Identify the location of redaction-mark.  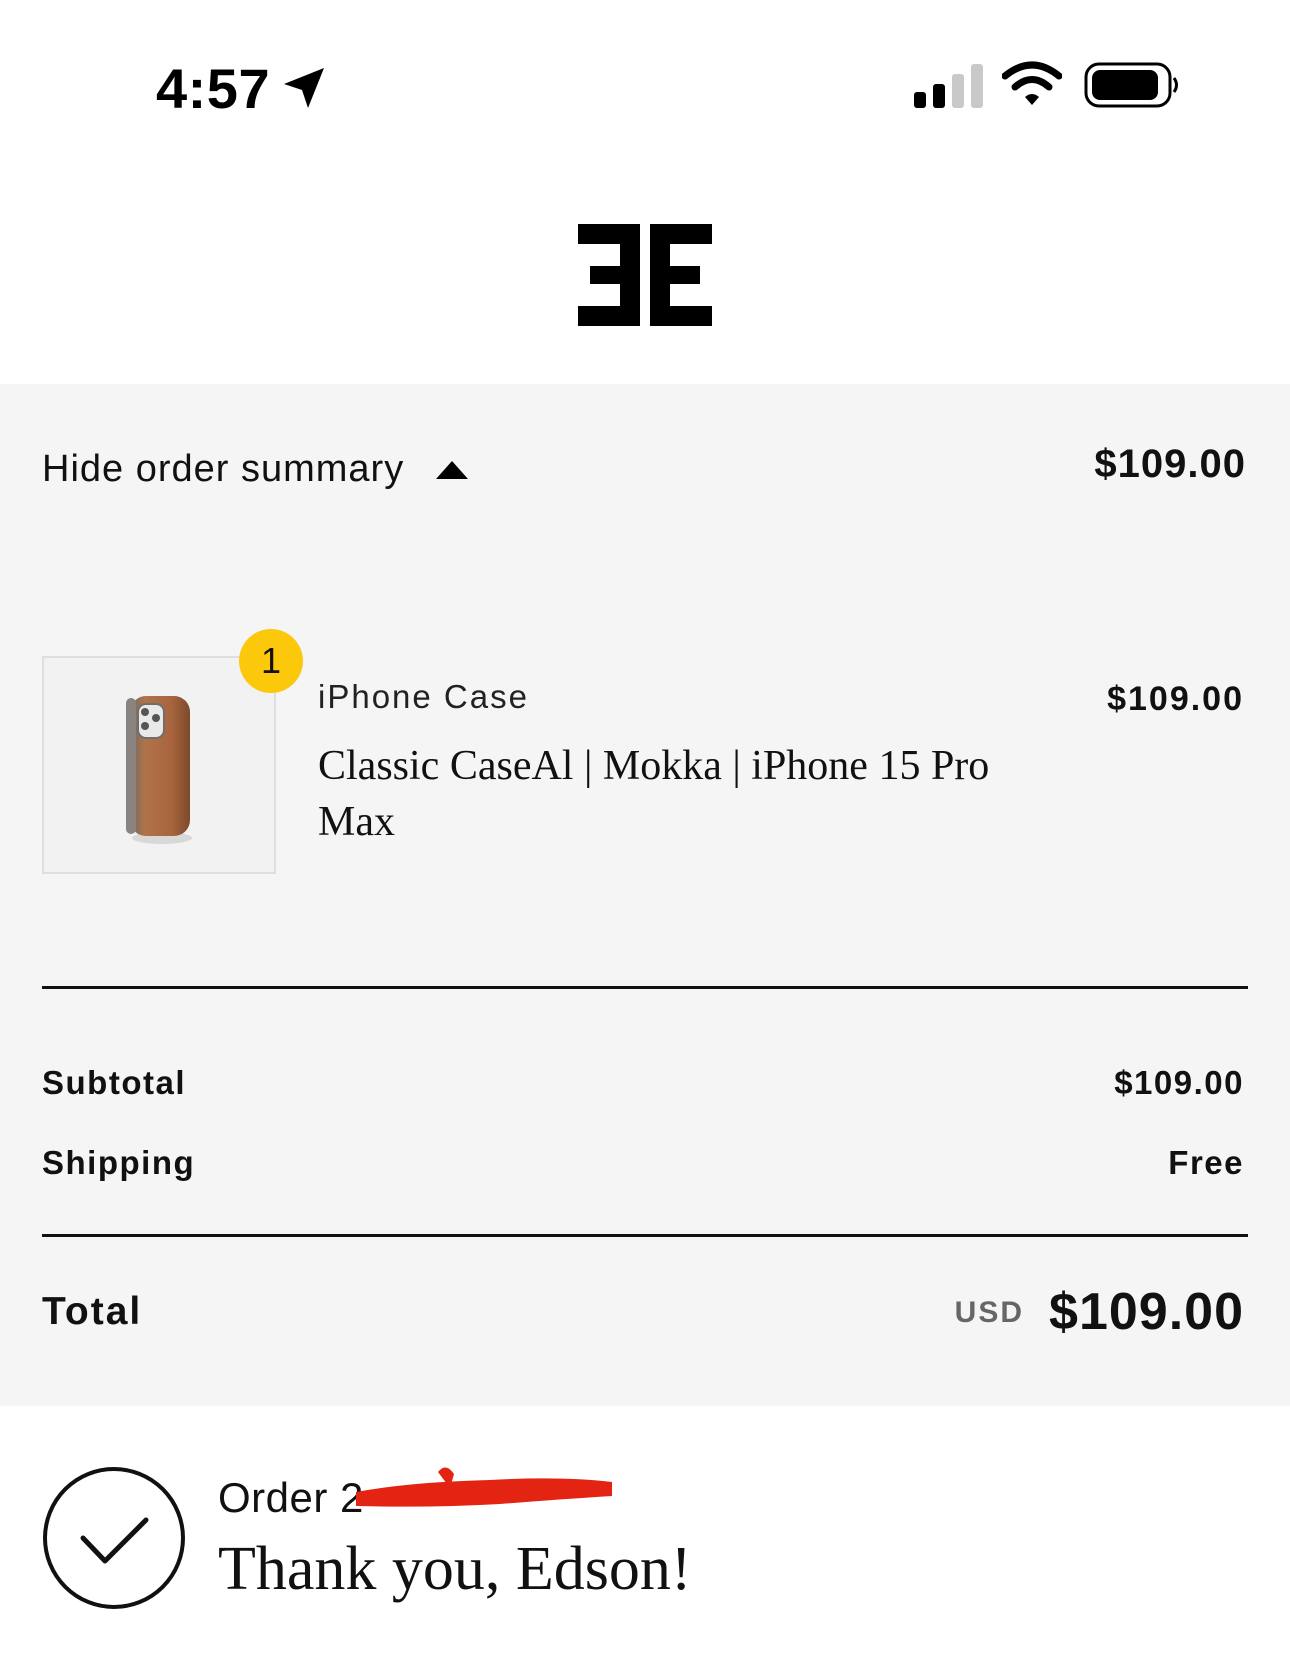
(484, 1487).